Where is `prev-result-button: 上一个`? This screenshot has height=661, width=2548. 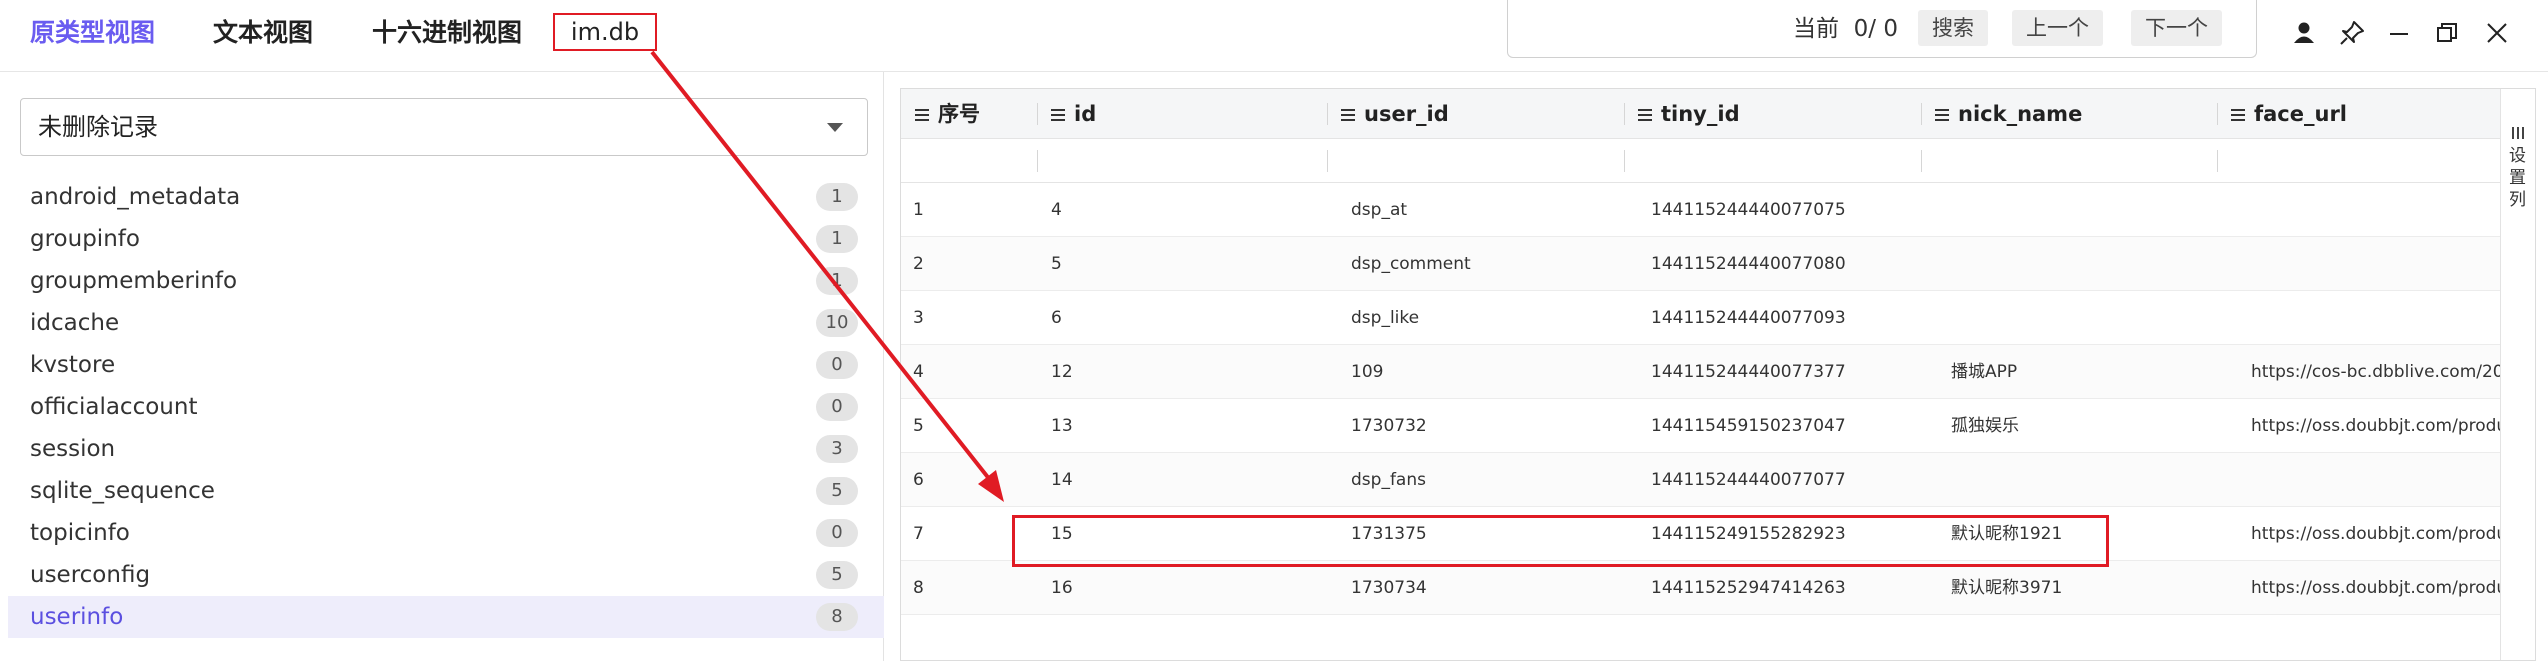
prev-result-button: 上一个 is located at coordinates (2057, 28).